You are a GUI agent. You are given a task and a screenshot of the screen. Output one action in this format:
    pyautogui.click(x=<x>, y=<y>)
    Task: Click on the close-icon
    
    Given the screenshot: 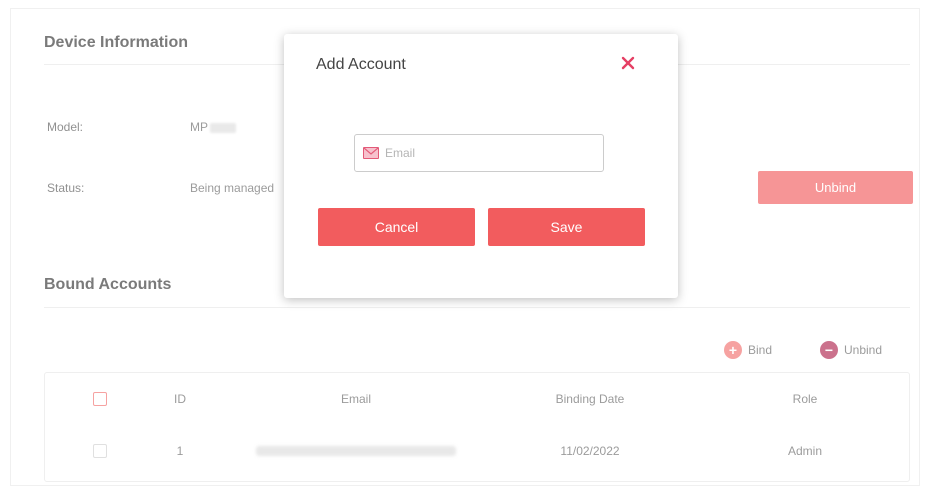 What is the action you would take?
    pyautogui.click(x=628, y=63)
    